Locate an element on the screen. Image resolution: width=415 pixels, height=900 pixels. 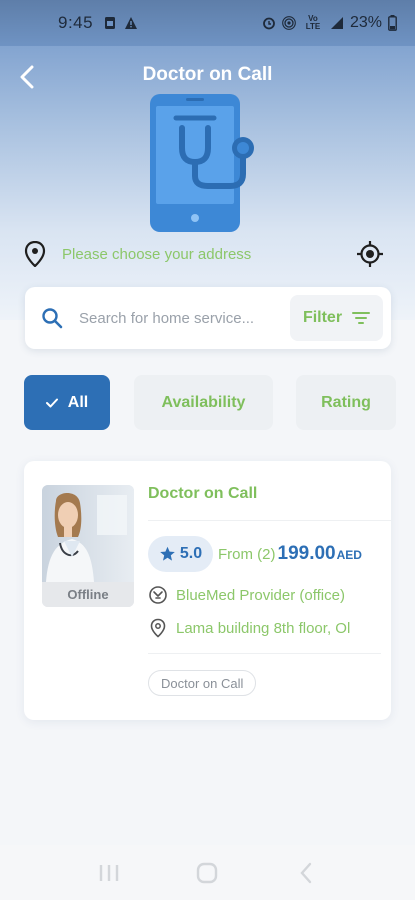
recent-apps-button is located at coordinates (109, 873).